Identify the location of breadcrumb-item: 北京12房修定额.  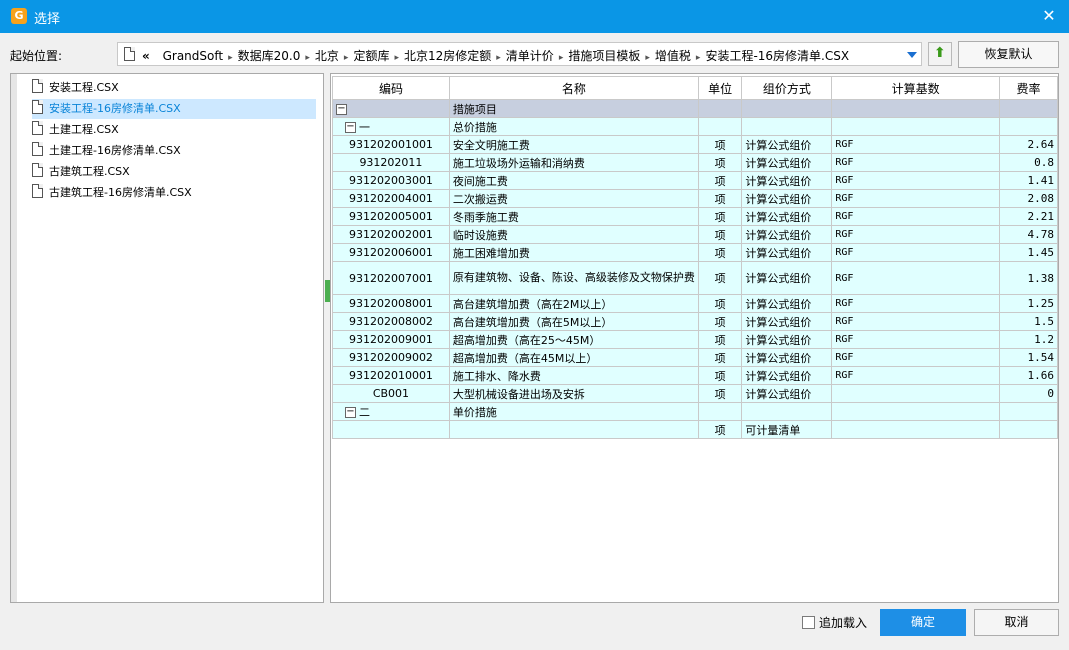
(447, 56).